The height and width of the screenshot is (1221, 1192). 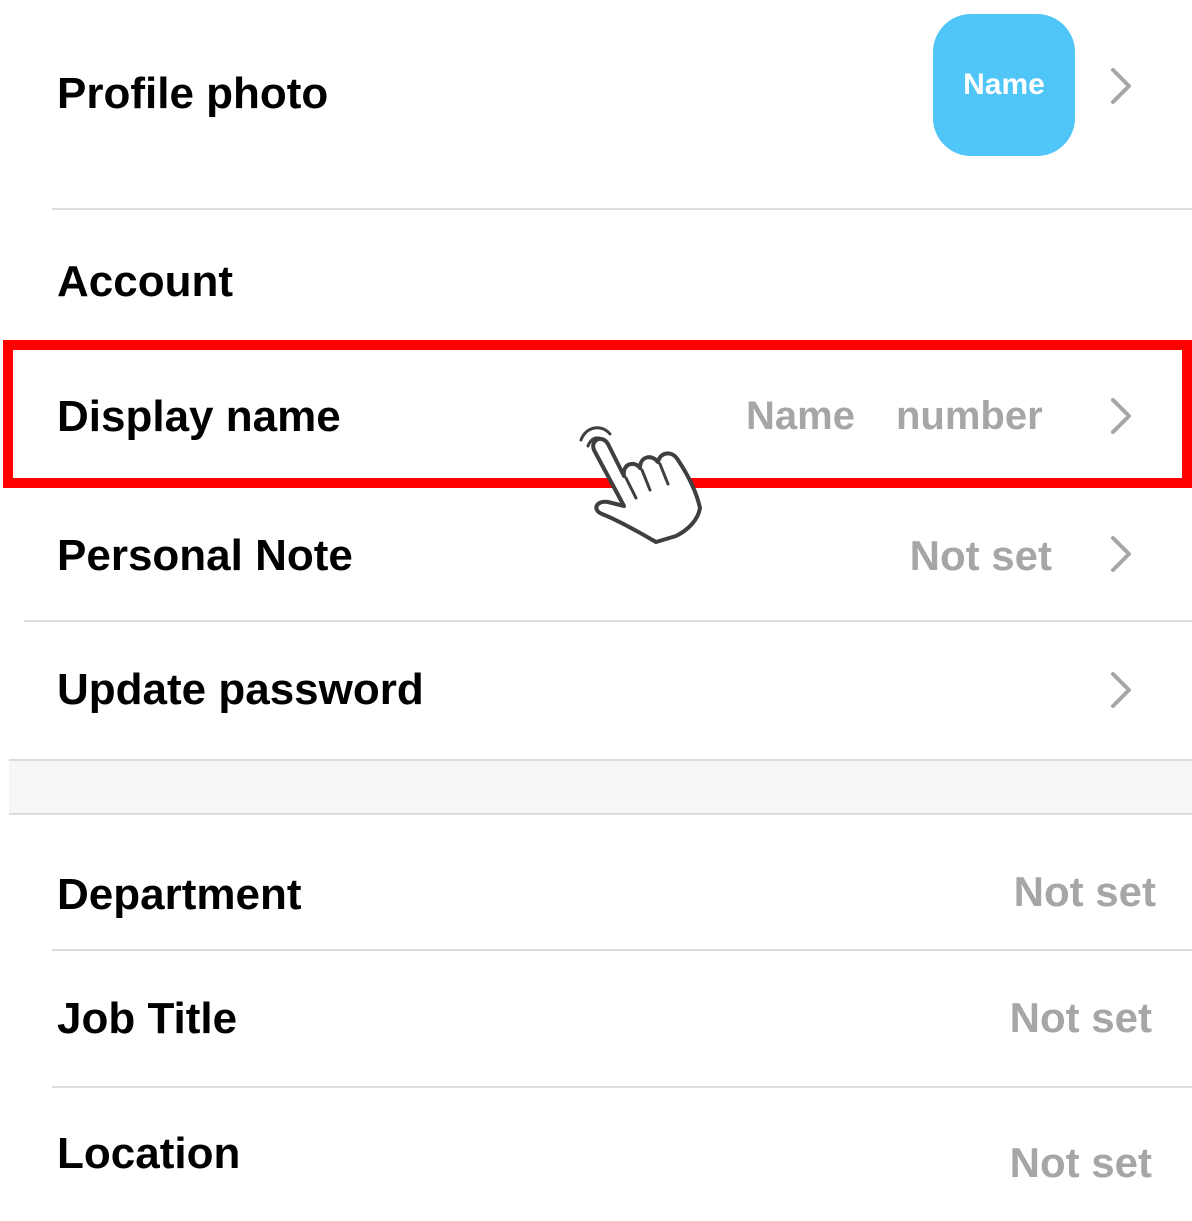 What do you see at coordinates (969, 416) in the screenshot?
I see `display-name-value-number: number` at bounding box center [969, 416].